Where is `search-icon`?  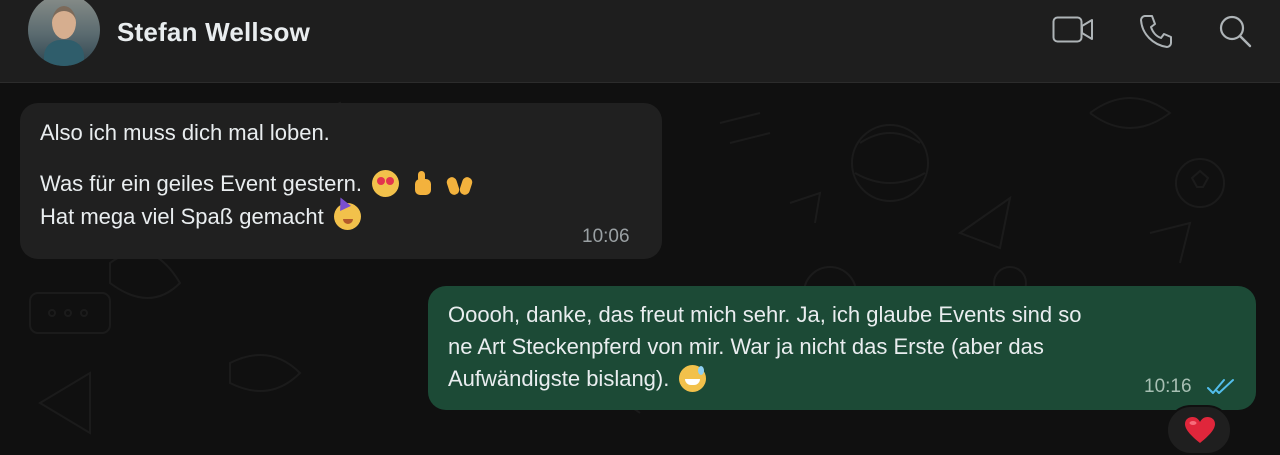 search-icon is located at coordinates (1235, 31).